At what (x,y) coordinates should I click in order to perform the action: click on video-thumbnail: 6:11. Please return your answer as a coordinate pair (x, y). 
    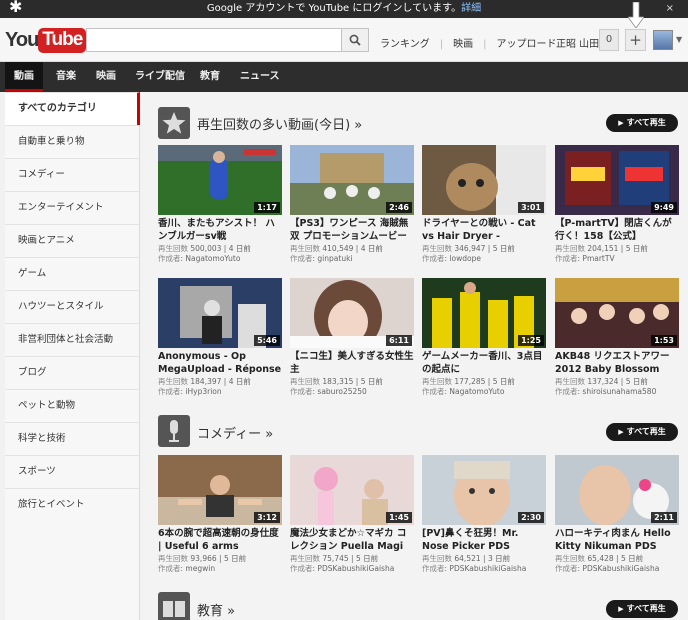
    Looking at the image, I should click on (352, 313).